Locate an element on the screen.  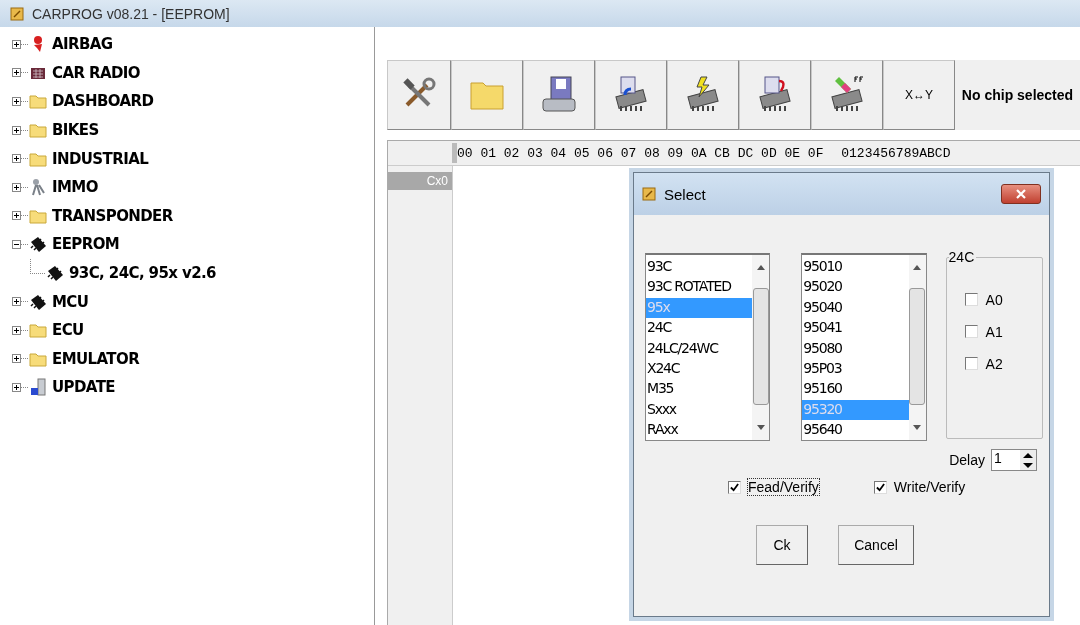
computer-icon is located at coordinates (38, 387).